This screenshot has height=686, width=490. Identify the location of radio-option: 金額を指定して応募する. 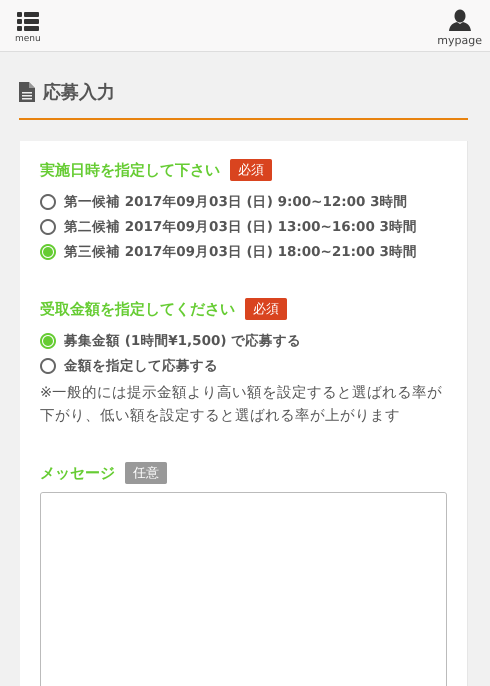
(243, 365).